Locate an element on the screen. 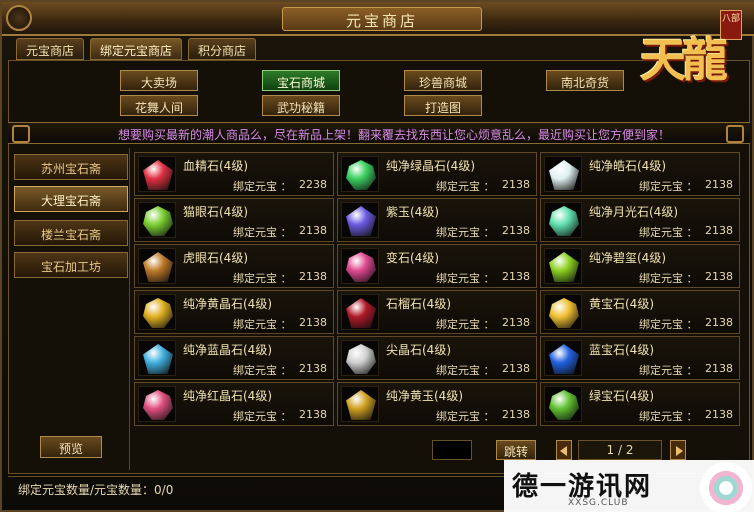 The width and height of the screenshot is (754, 512). item-card: 纯净红晶石(4级) 绑定元宝 ： 2138 is located at coordinates (234, 404).